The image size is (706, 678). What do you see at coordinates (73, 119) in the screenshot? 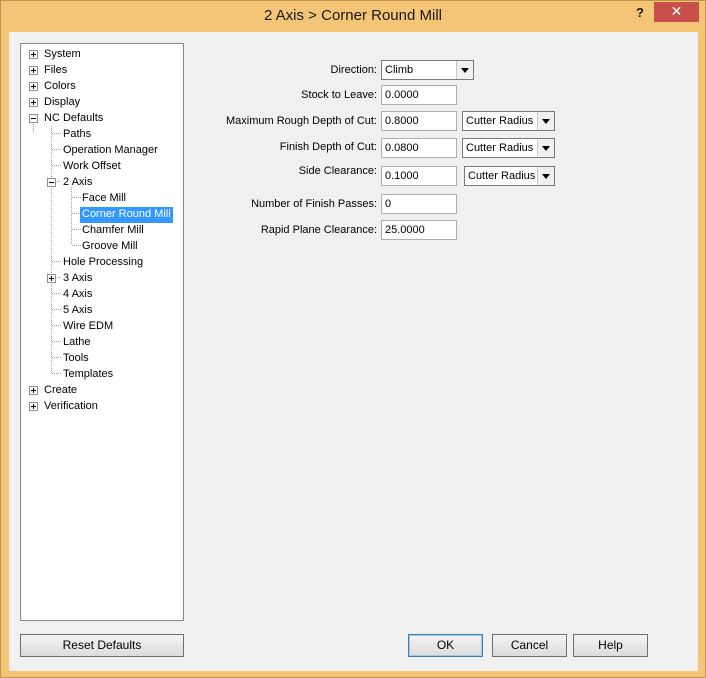
I see `tree-item-nc-defaults: NC Defaults` at bounding box center [73, 119].